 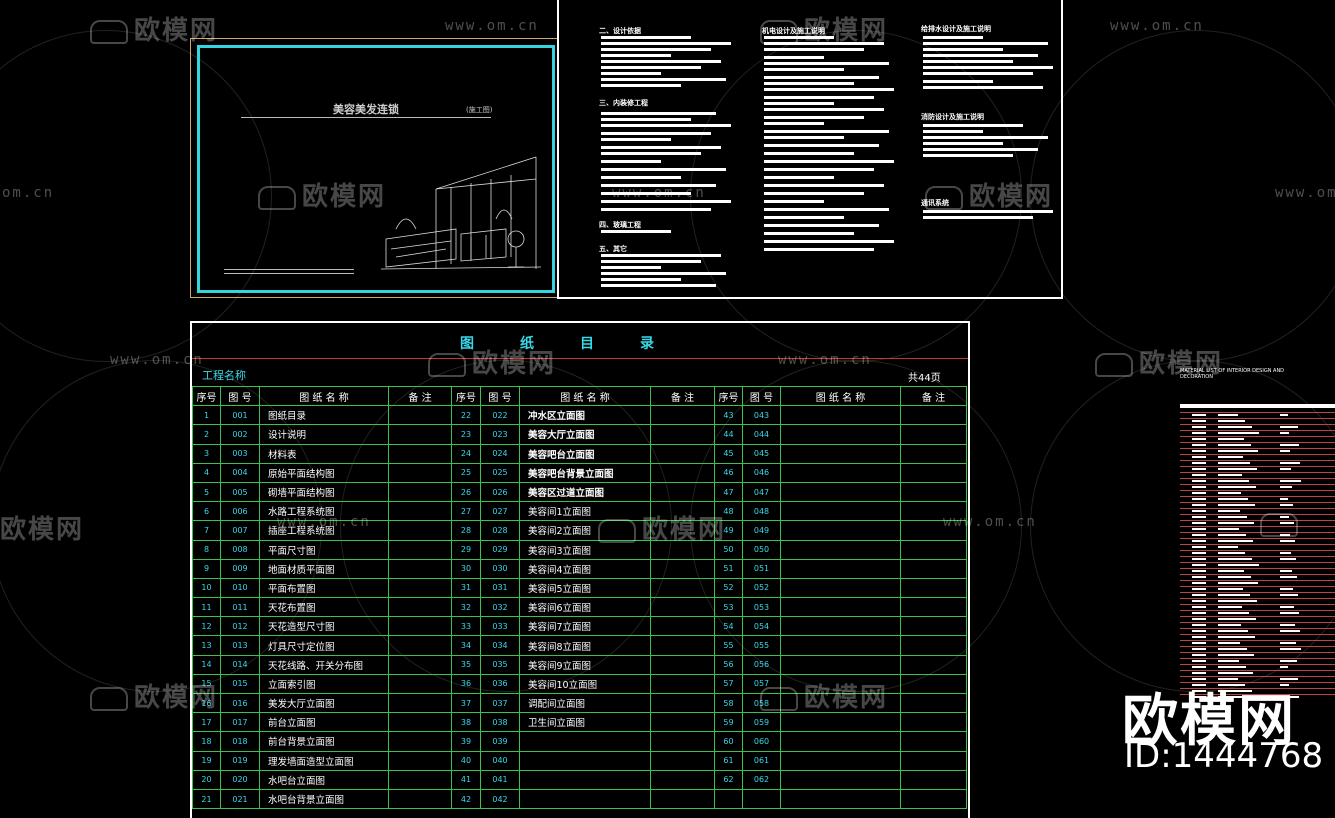 I want to click on table-row: 14 014 天花线路、开关分布图 35 035 美容间9立面图 56 056, so click(x=579, y=664).